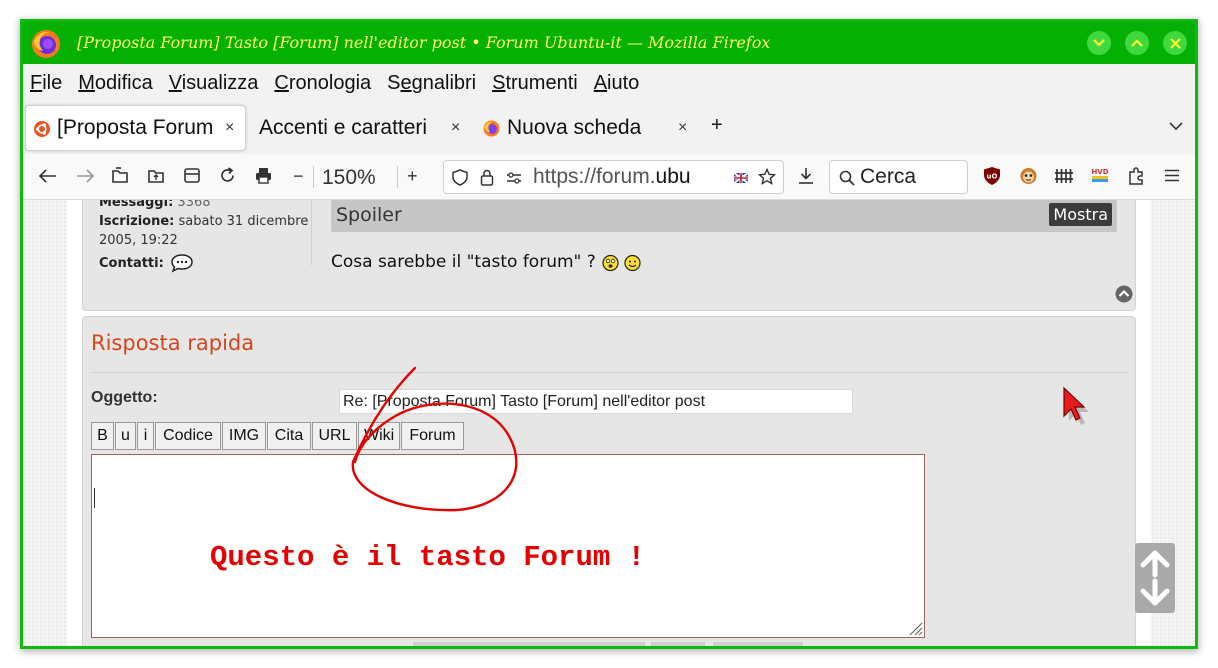 This screenshot has height=668, width=1218. What do you see at coordinates (678, 644) in the screenshot?
I see `preview-button` at bounding box center [678, 644].